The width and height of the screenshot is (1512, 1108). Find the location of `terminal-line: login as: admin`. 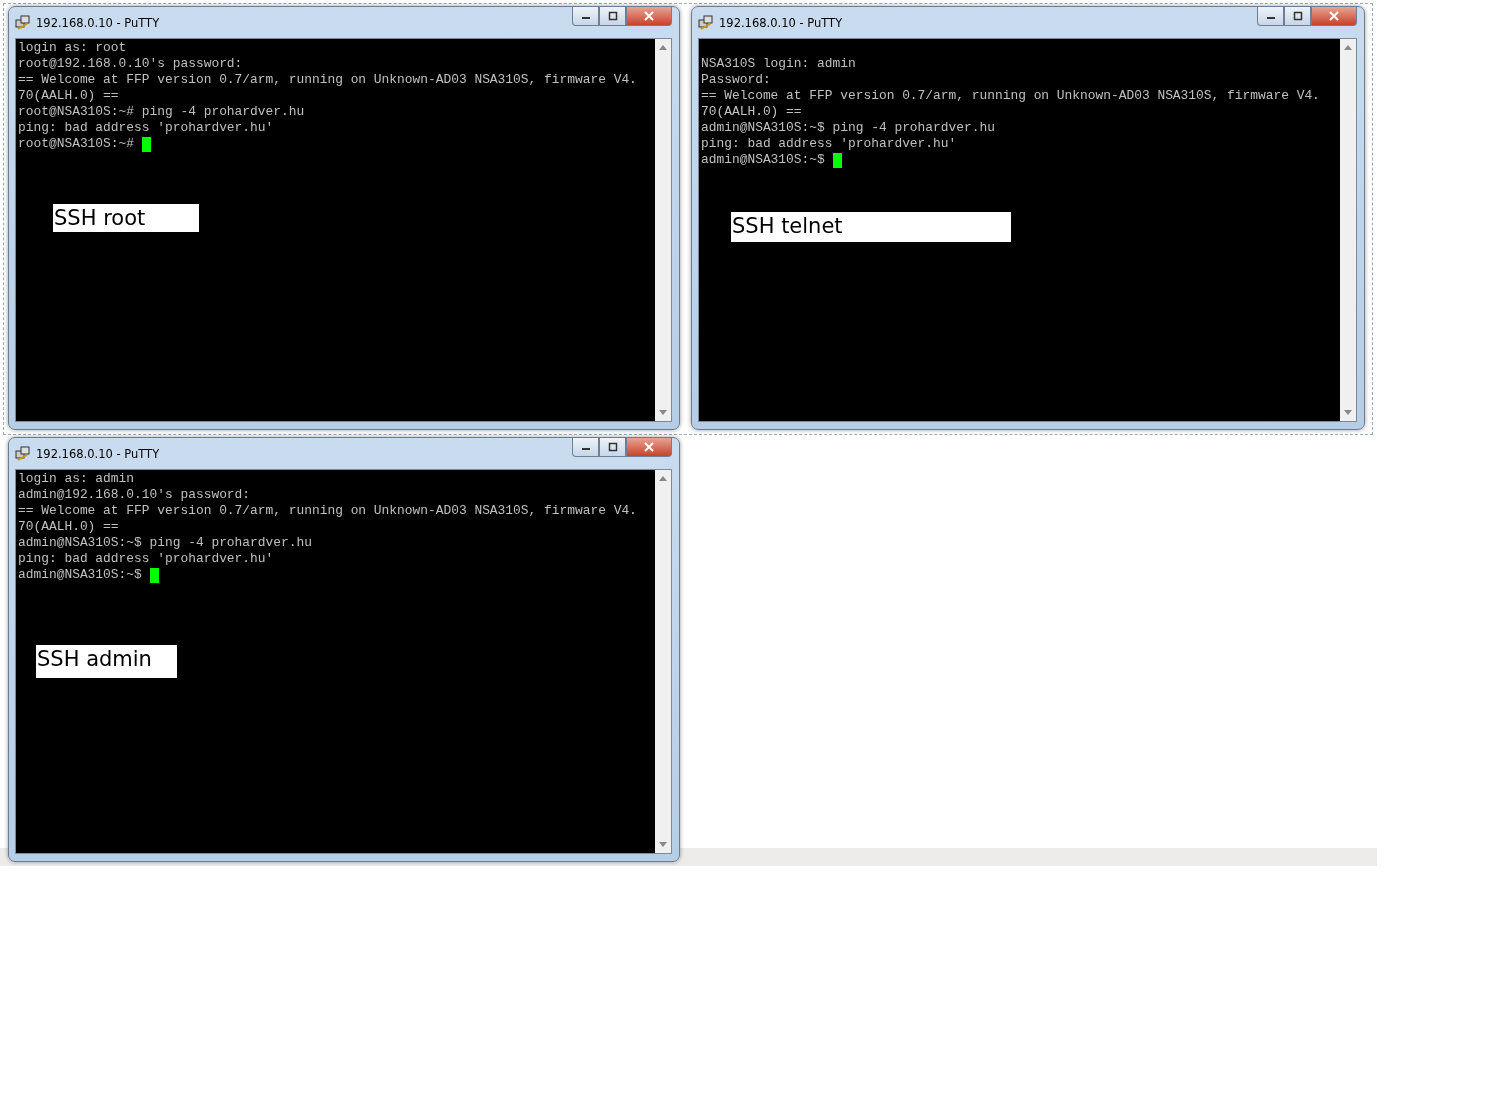

terminal-line: login as: admin is located at coordinates (76, 479).